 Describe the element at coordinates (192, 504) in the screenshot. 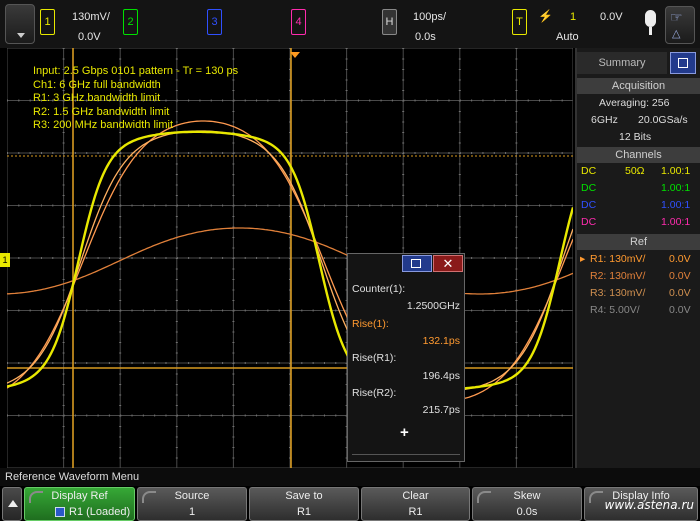

I see `source-softkey: Source 1` at that location.